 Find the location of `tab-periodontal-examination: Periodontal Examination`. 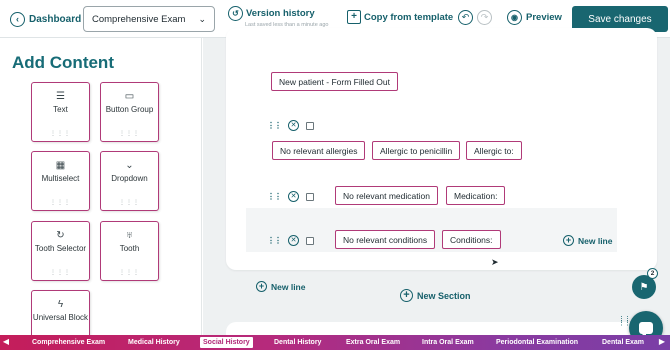

tab-periodontal-examination: Periodontal Examination is located at coordinates (537, 342).